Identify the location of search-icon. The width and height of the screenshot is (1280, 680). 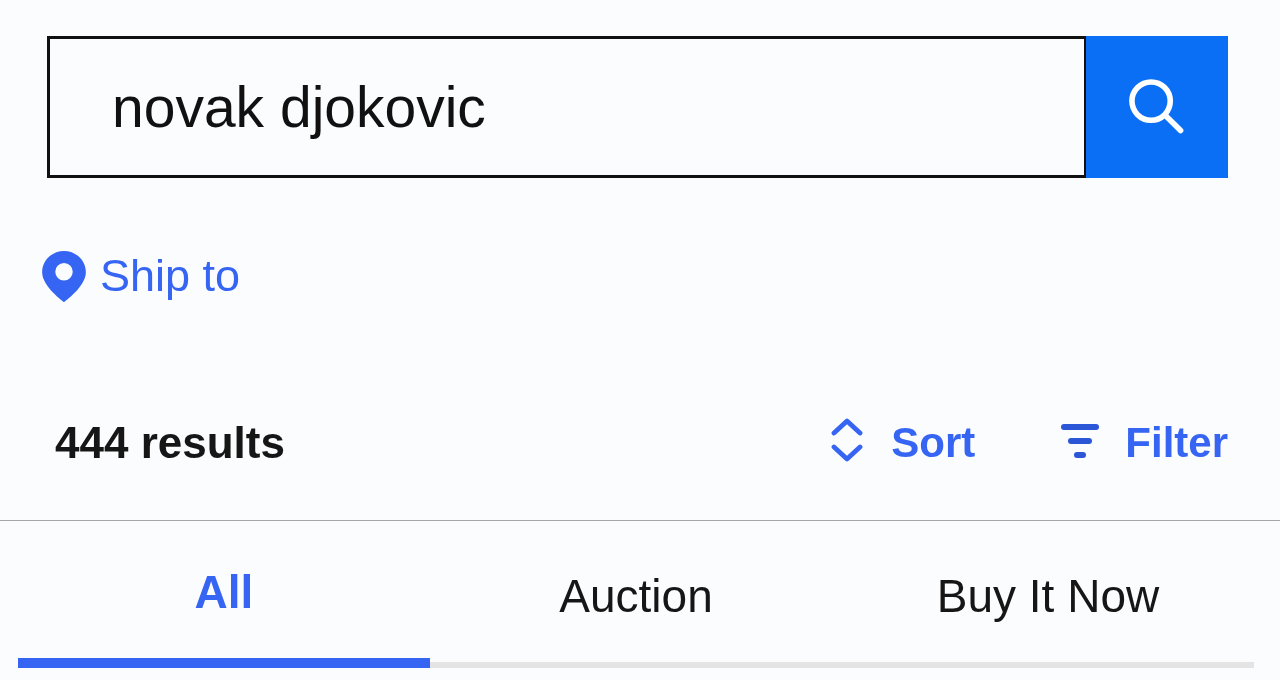
(1157, 107).